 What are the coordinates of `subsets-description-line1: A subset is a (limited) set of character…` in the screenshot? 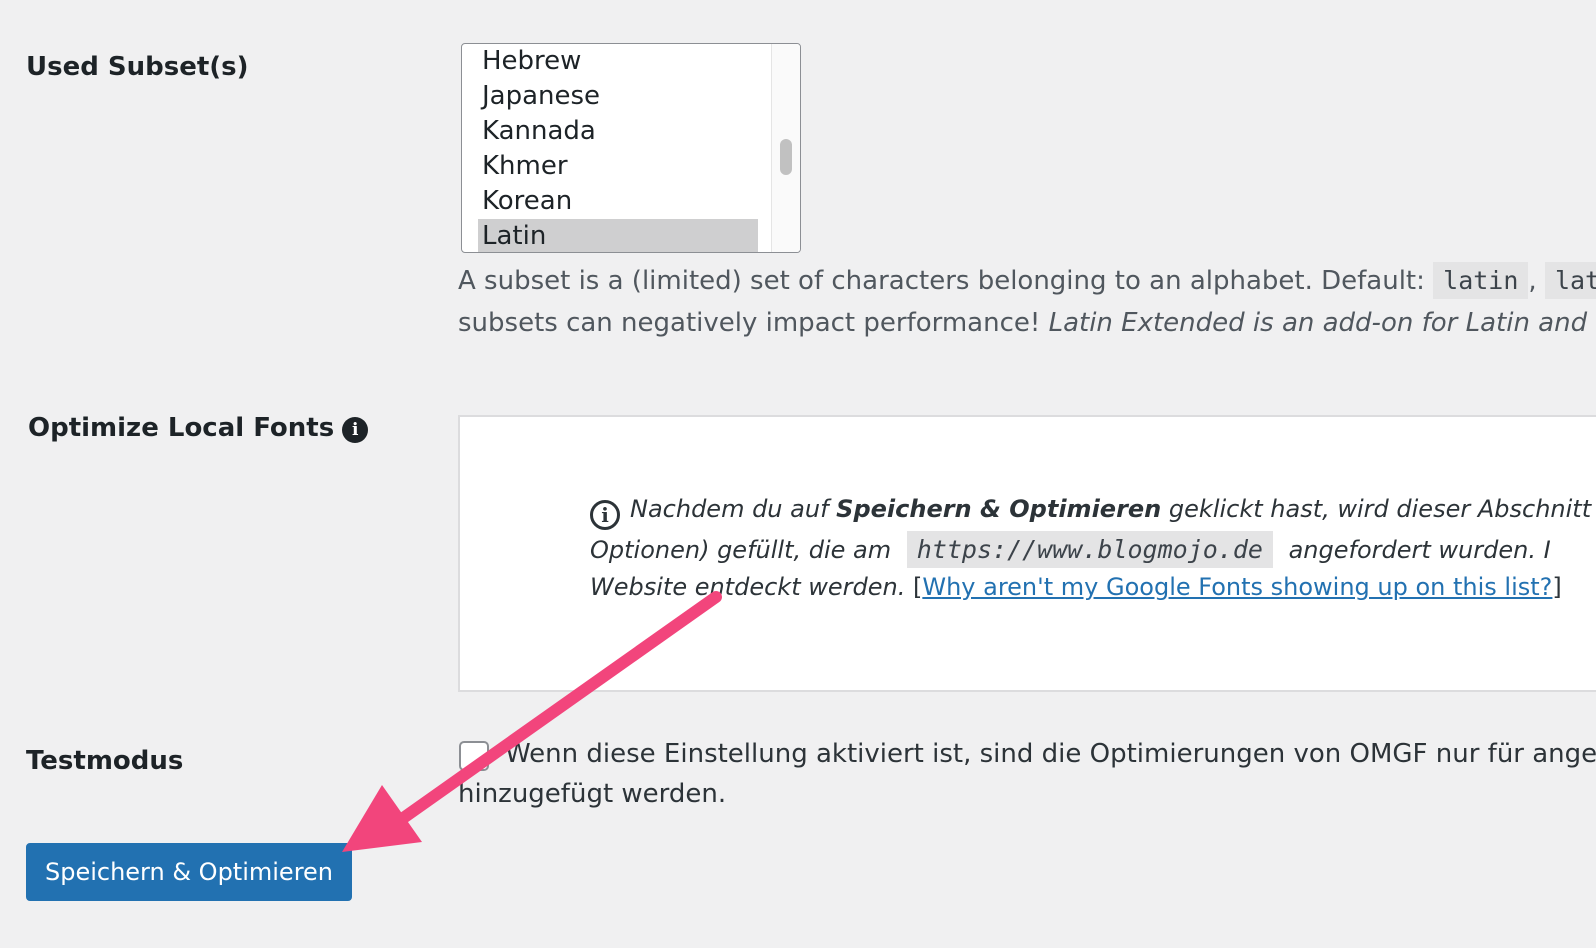 It's located at (1027, 280).